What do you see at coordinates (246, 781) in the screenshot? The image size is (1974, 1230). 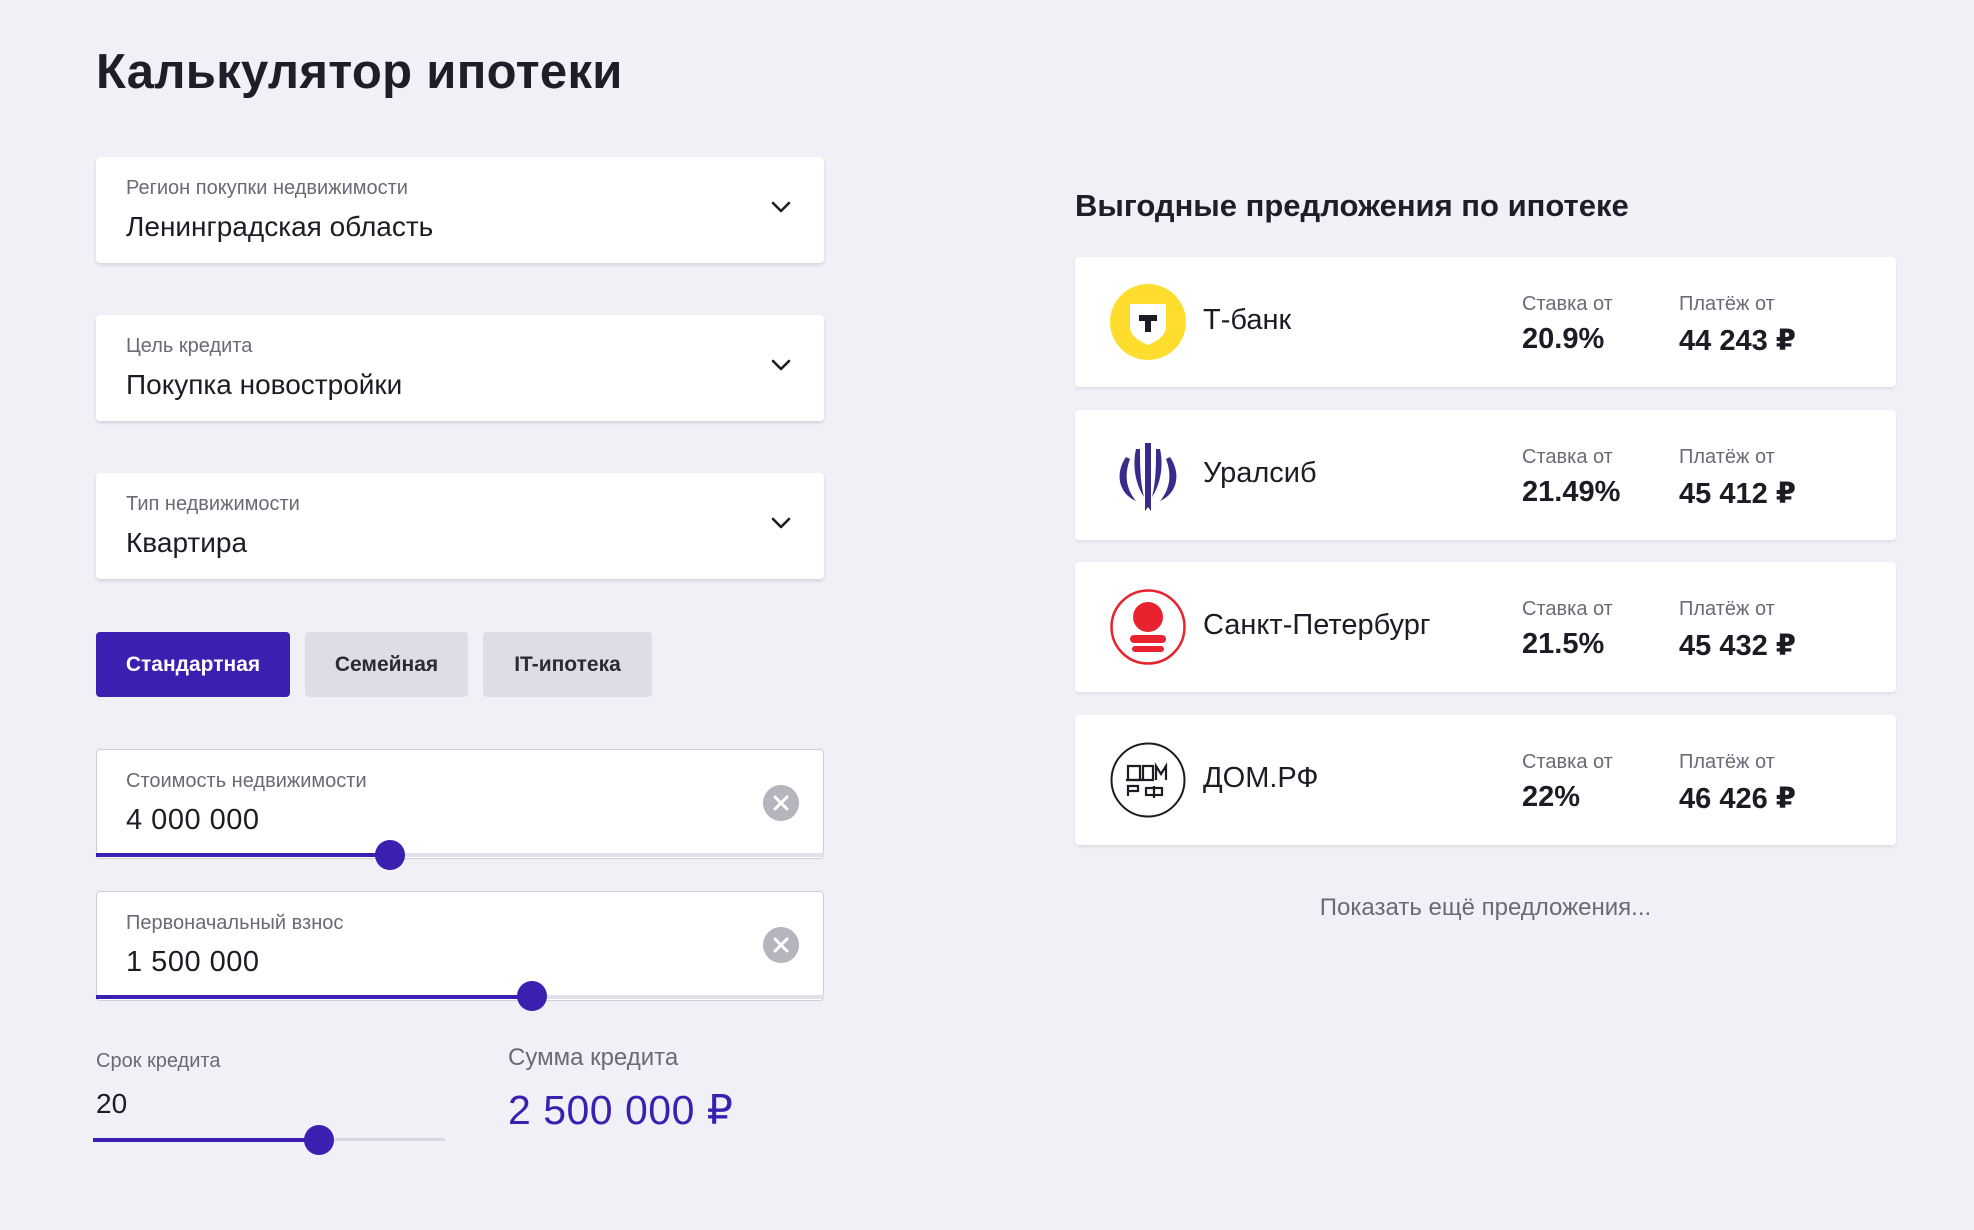 I see `property-cost-label: Стоимость недвижимости` at bounding box center [246, 781].